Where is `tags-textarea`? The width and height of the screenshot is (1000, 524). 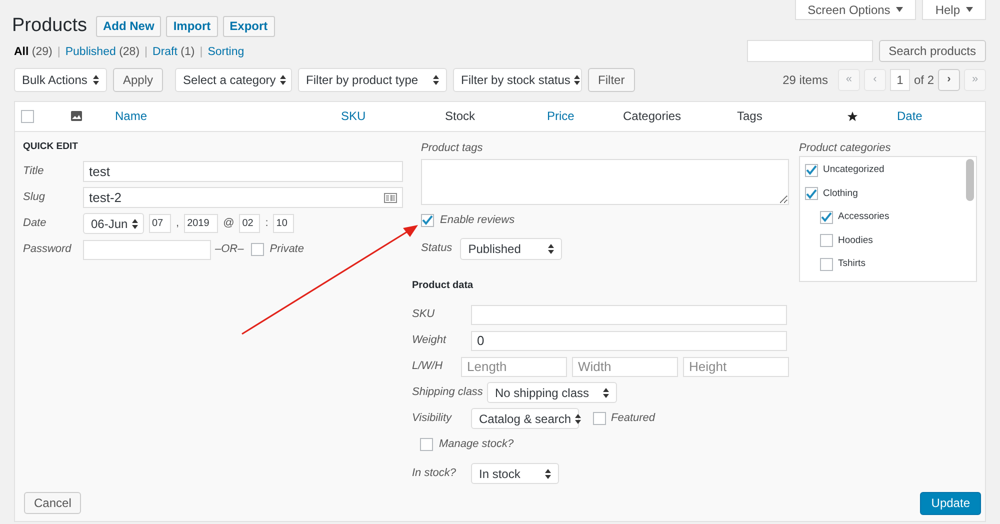
tags-textarea is located at coordinates (605, 181).